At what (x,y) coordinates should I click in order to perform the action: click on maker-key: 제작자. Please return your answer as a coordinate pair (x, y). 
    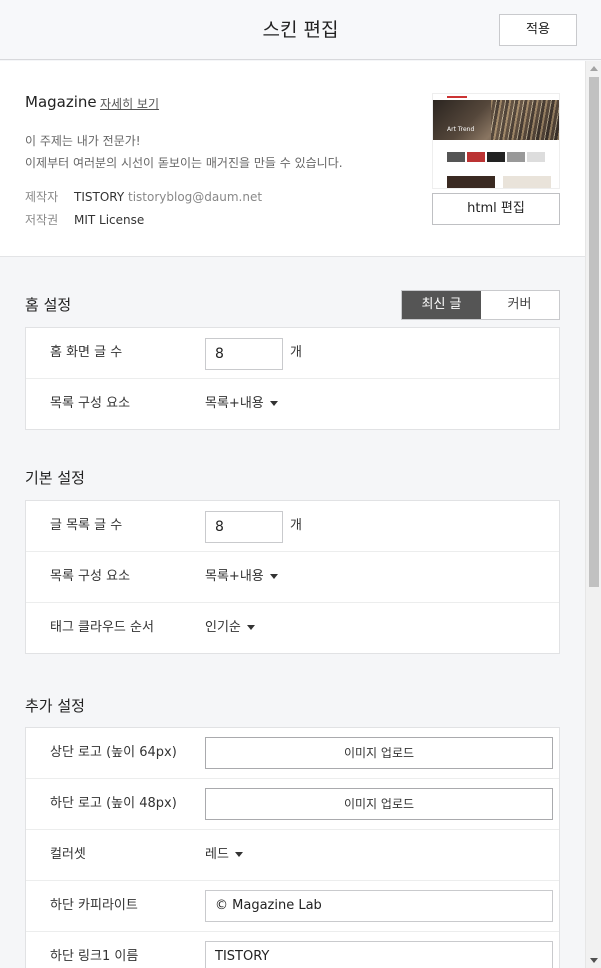
    Looking at the image, I should click on (42, 197).